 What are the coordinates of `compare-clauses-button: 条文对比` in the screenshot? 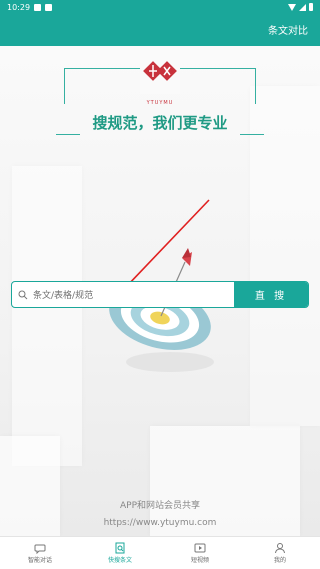 It's located at (288, 29).